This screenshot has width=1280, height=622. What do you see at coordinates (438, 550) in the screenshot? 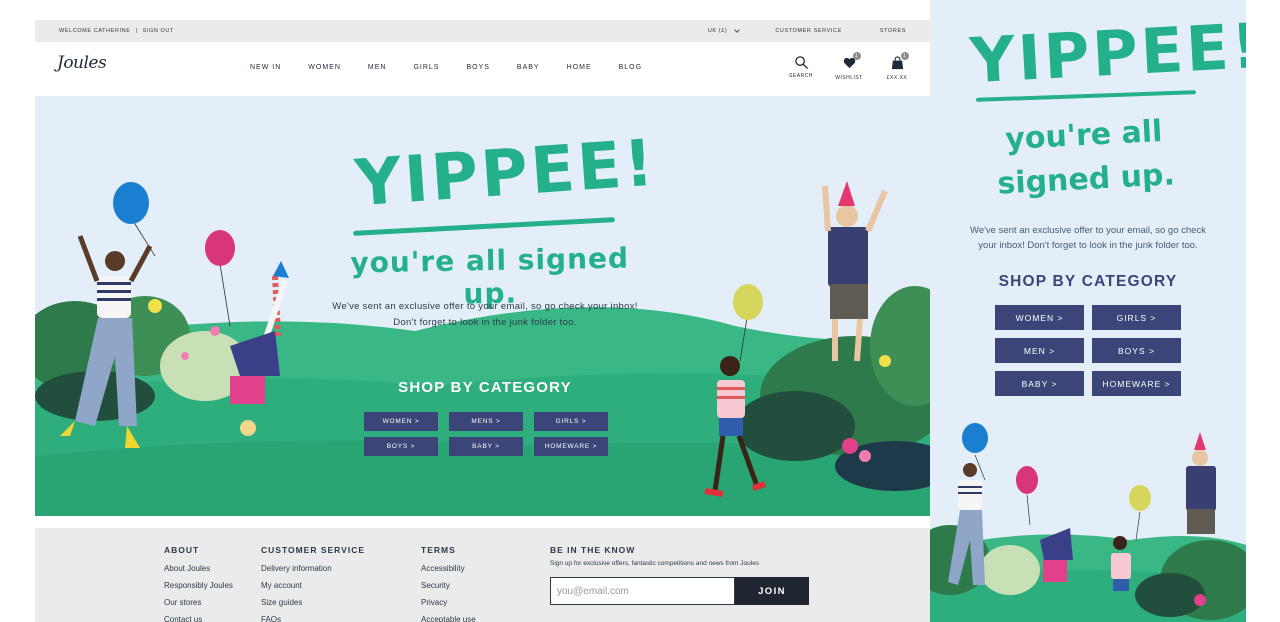
I see `footer-terms-heading: TERMS` at bounding box center [438, 550].